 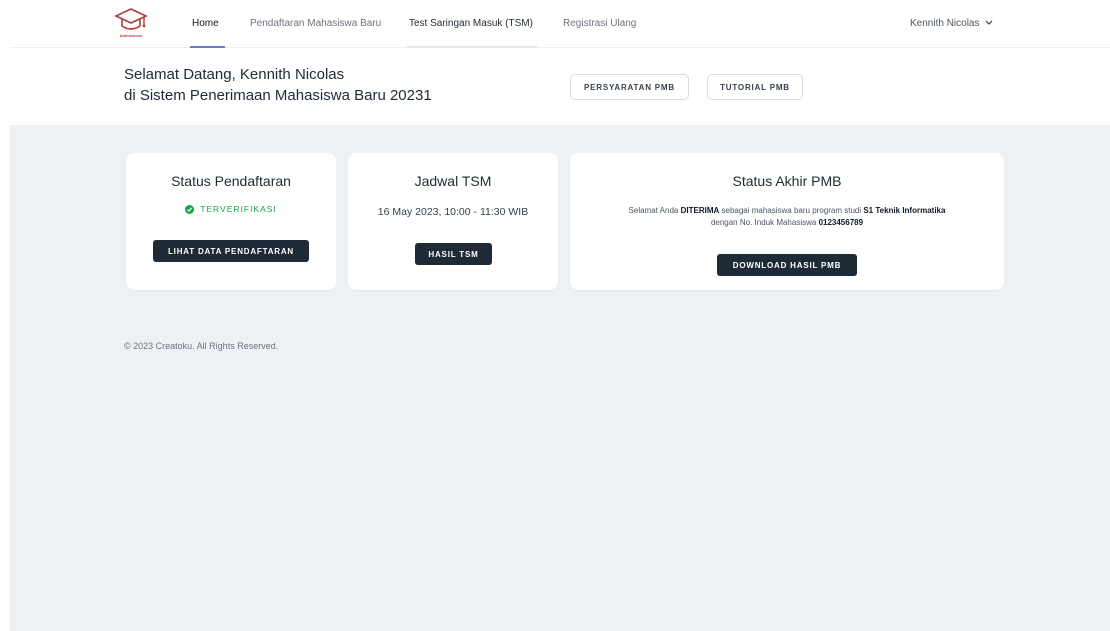 What do you see at coordinates (453, 254) in the screenshot?
I see `hasil-tsm-button: HASIL TSM` at bounding box center [453, 254].